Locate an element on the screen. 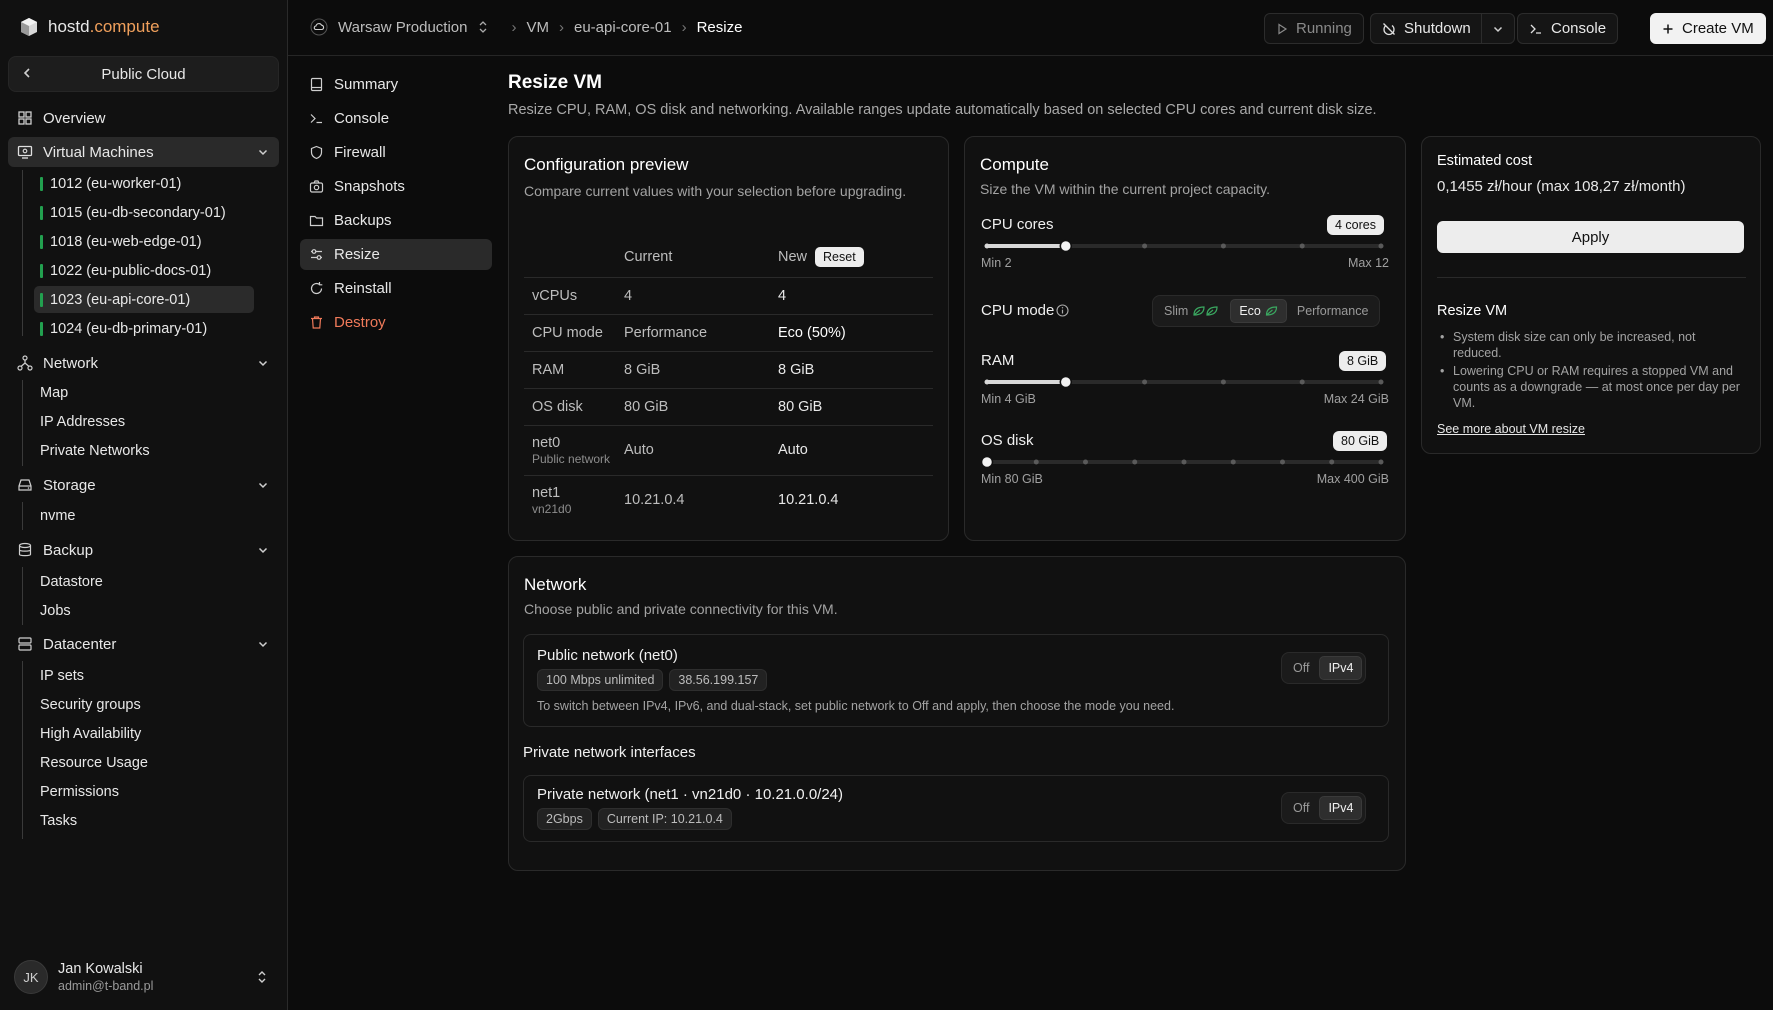 The width and height of the screenshot is (1773, 1010). nav-map: Map is located at coordinates (54, 393).